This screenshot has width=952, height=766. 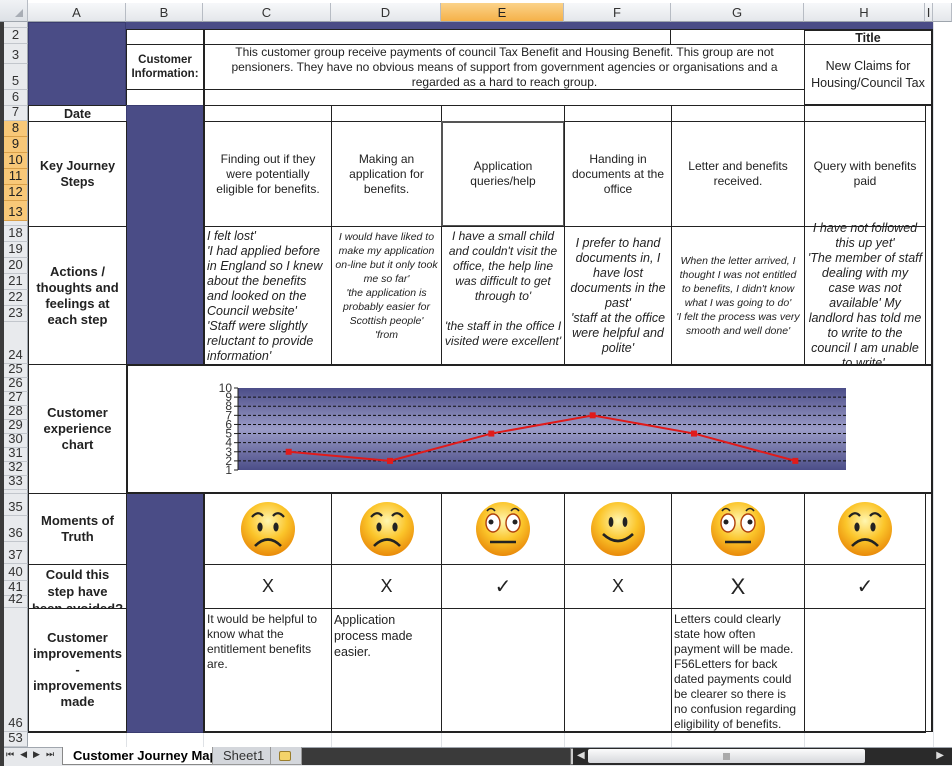 I want to click on step-cell: Making an application for benefits., so click(x=386, y=174).